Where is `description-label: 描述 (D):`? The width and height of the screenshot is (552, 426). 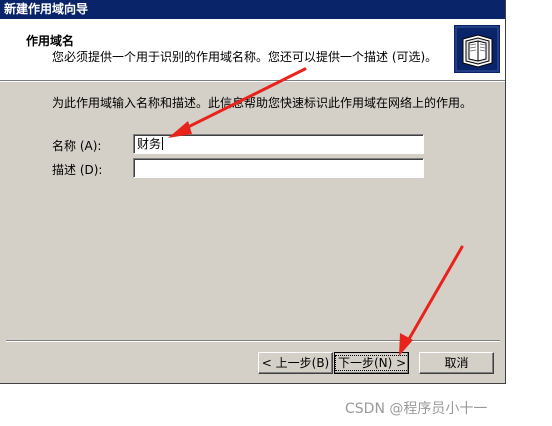 description-label: 描述 (D): is located at coordinates (77, 170).